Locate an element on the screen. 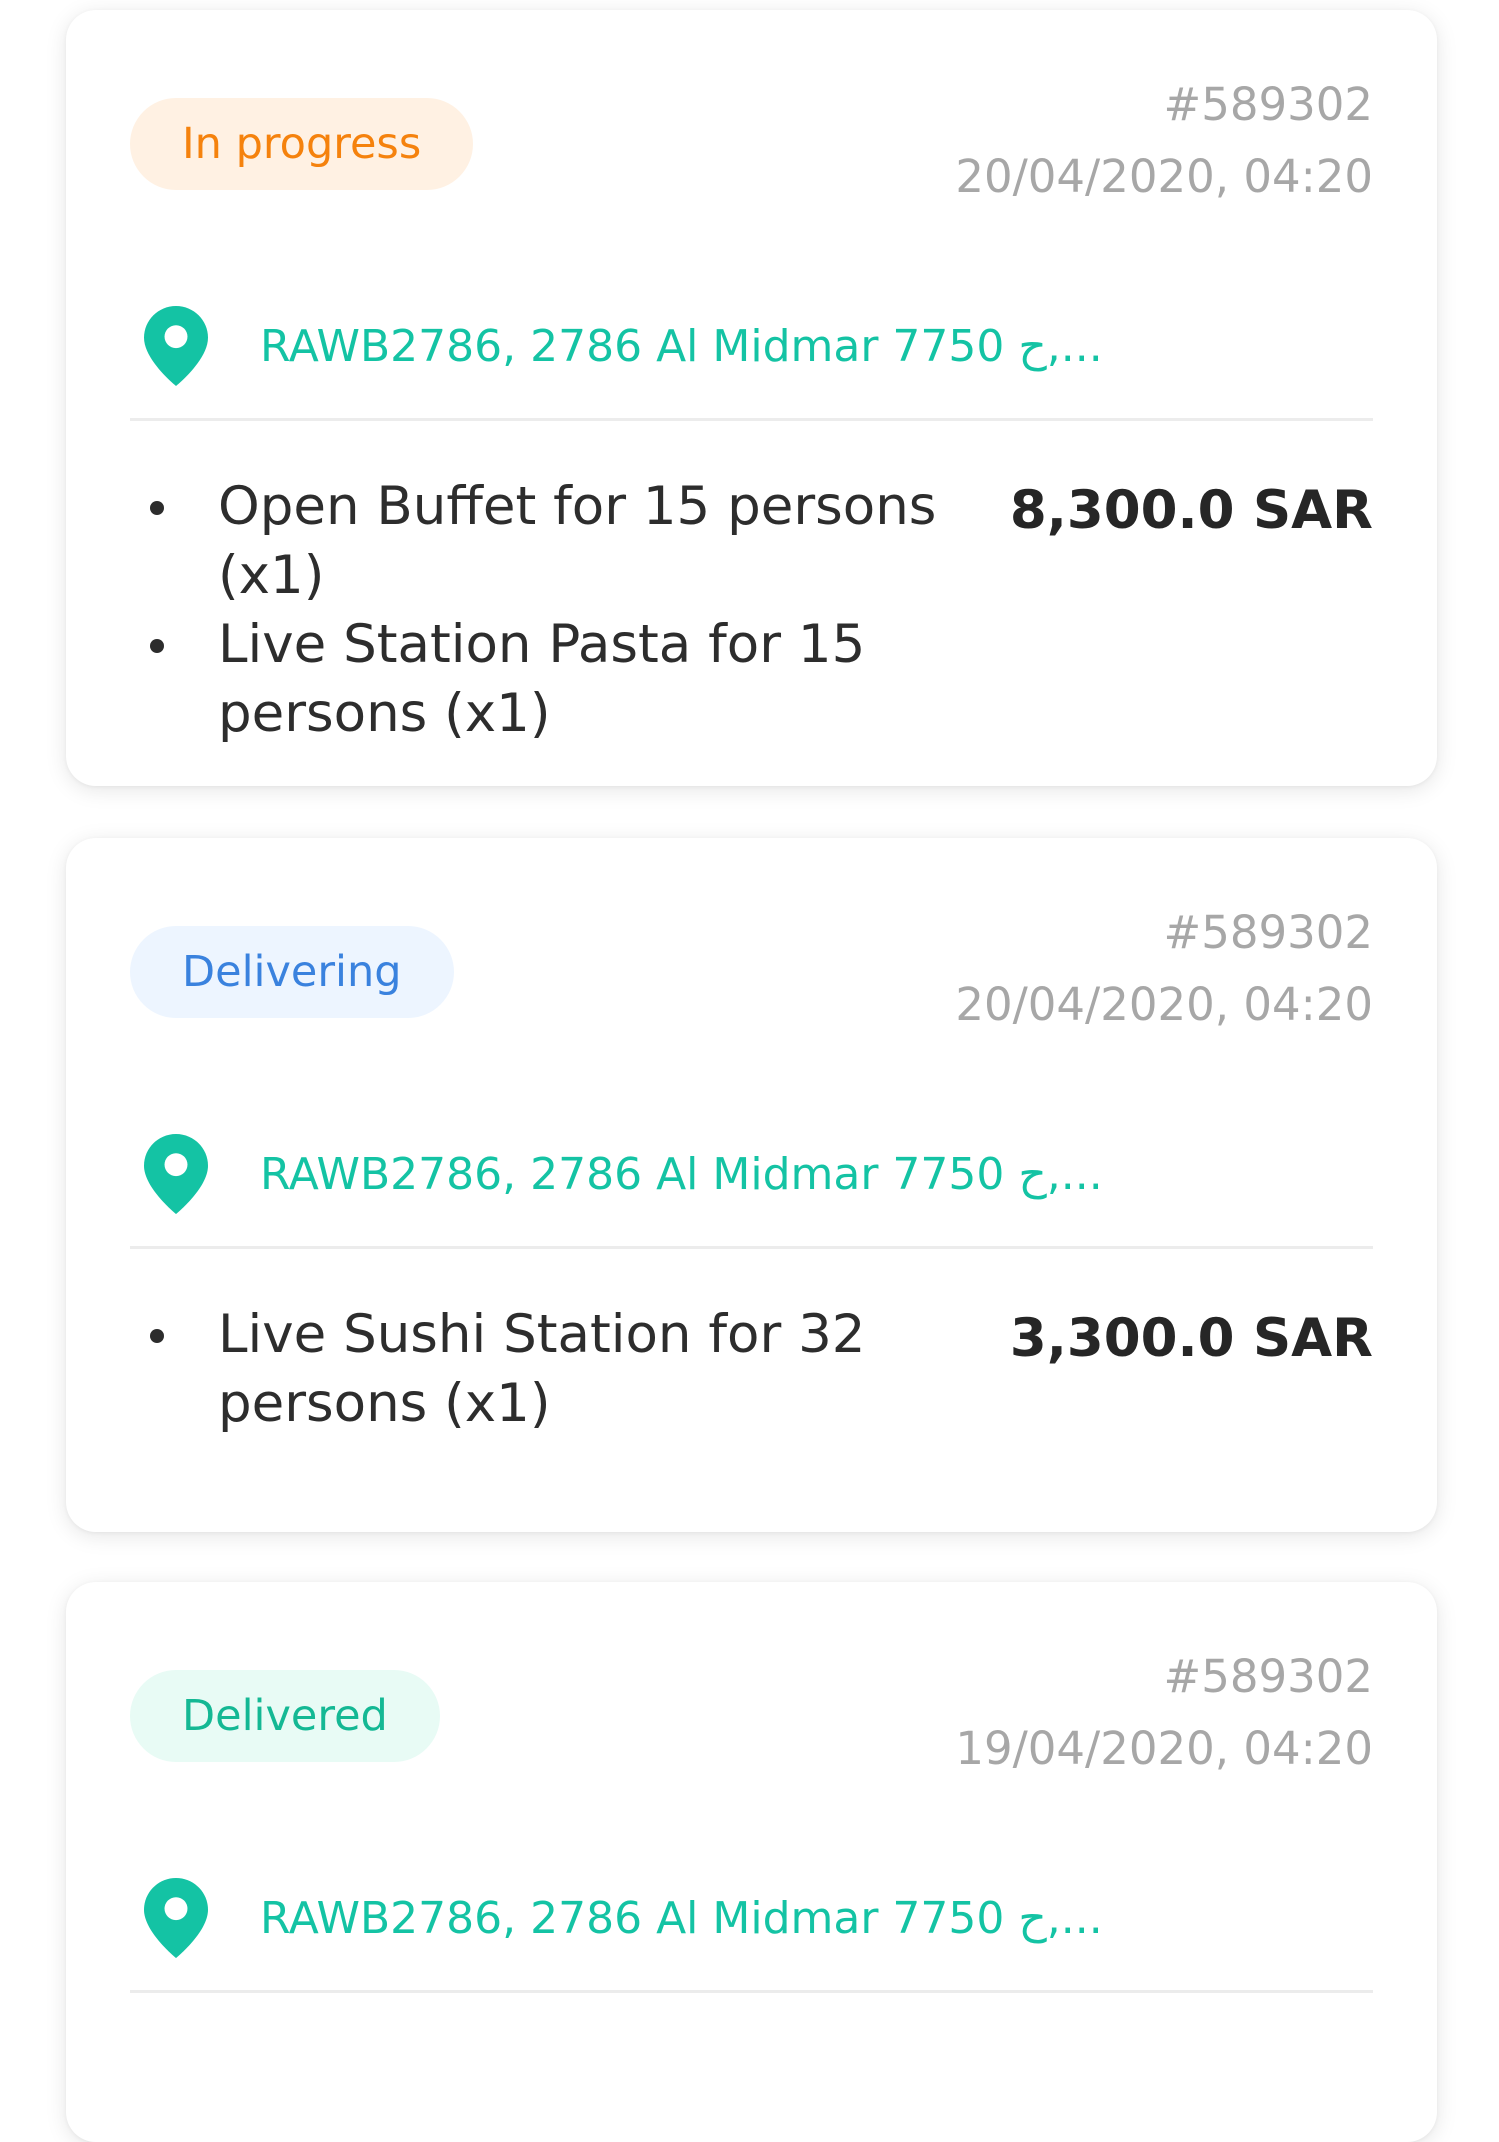 Image resolution: width=1499 pixels, height=2142 pixels. order-date: 19/04/2020, 04:20 is located at coordinates (1164, 1748).